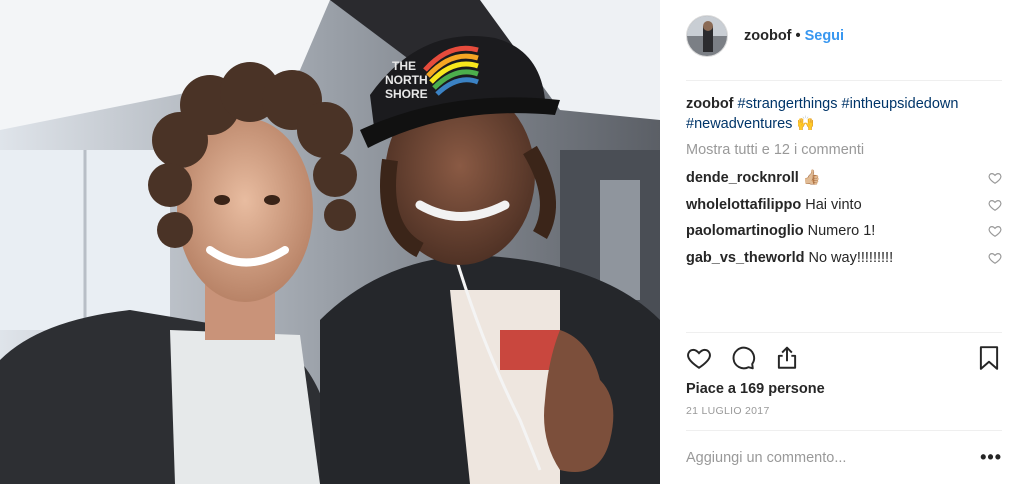 This screenshot has width=1024, height=484. I want to click on comment-icon, so click(743, 358).